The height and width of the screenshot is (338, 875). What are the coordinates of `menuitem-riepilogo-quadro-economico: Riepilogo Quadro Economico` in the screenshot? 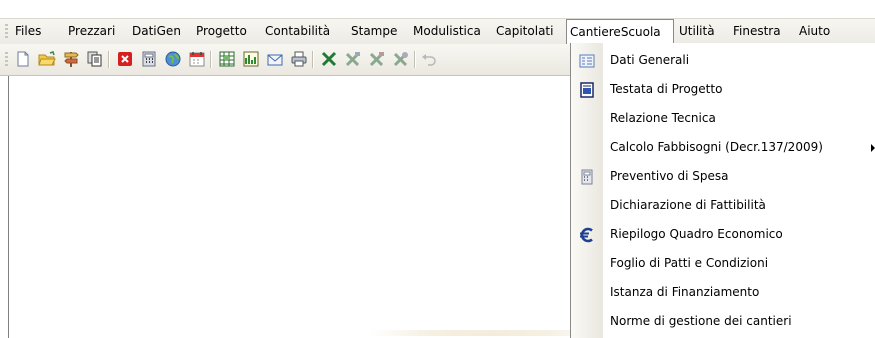 It's located at (723, 235).